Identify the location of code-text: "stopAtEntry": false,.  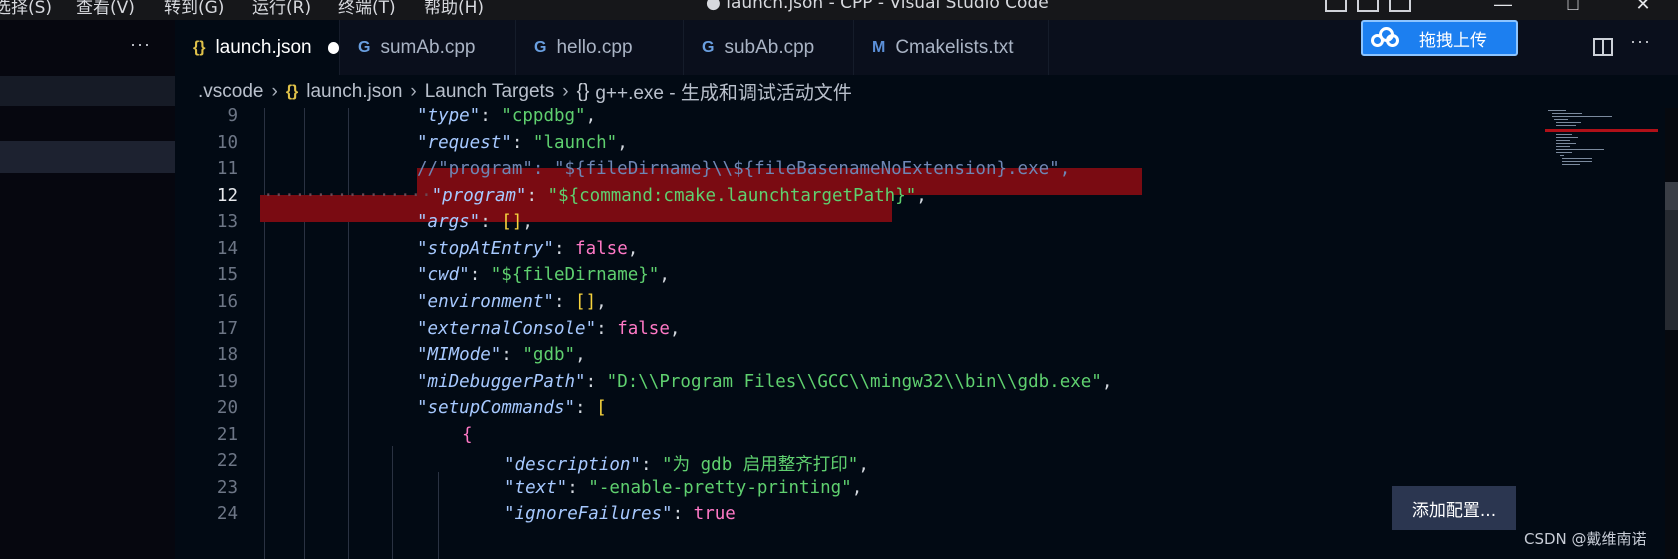
(528, 249).